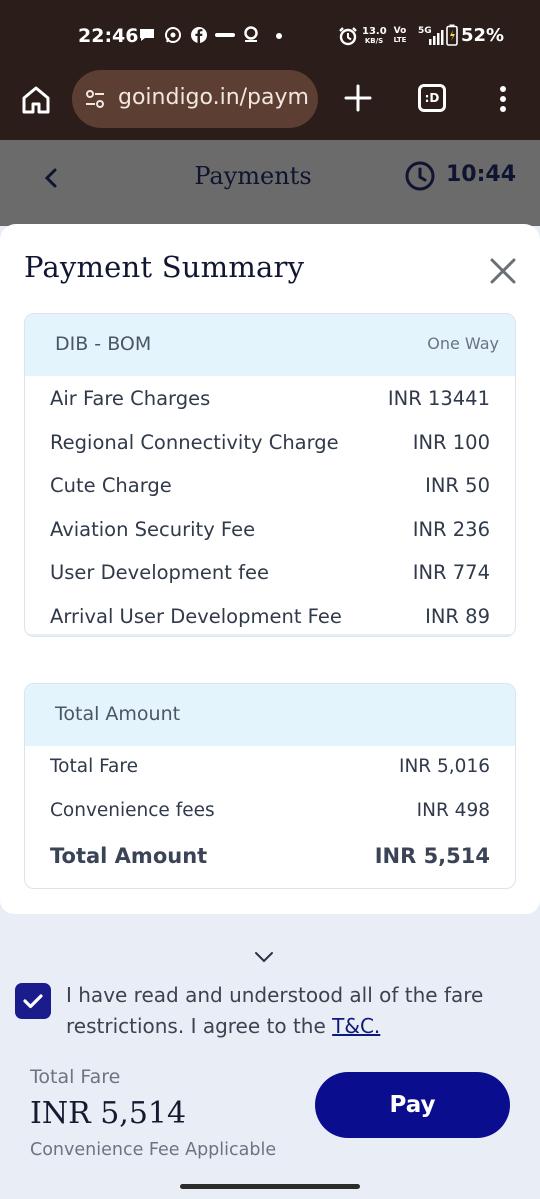 The height and width of the screenshot is (1199, 540). I want to click on url-text: goindigo.in/paym, so click(214, 97).